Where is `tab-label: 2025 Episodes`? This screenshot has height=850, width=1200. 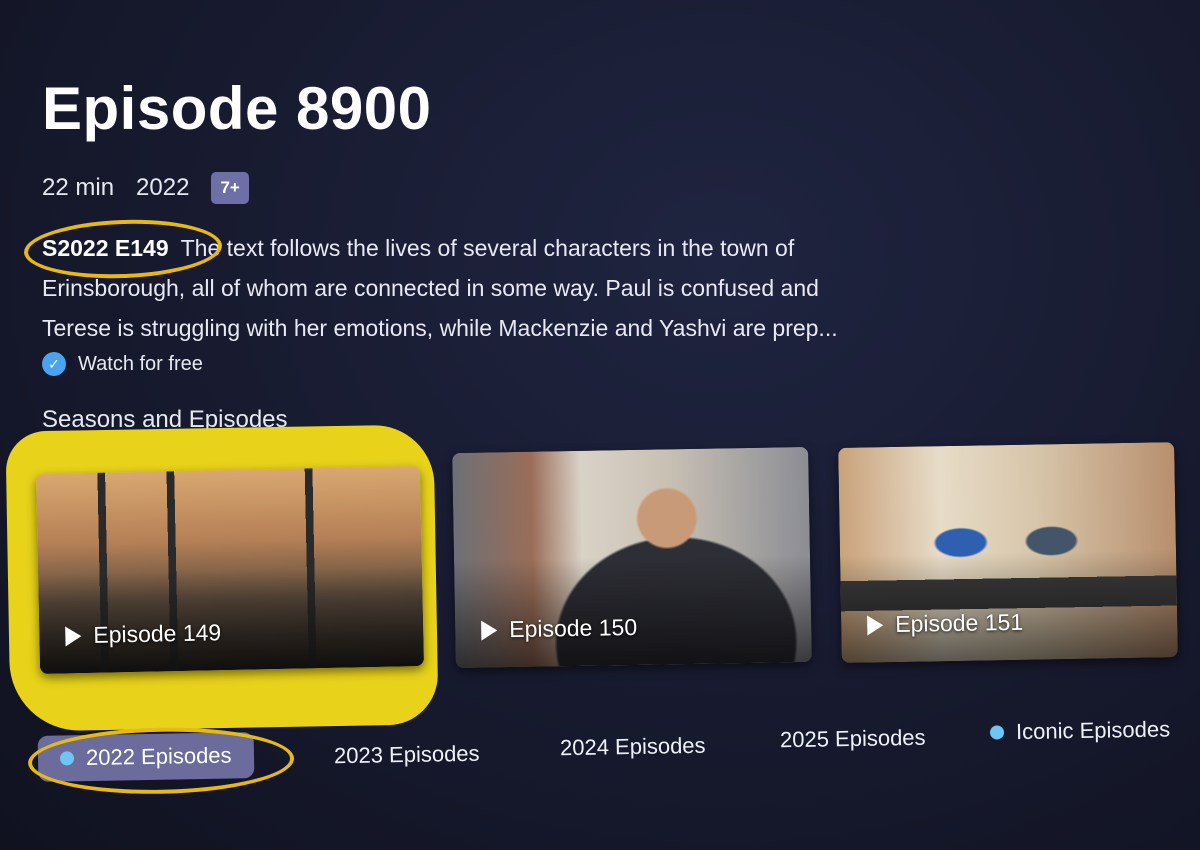 tab-label: 2025 Episodes is located at coordinates (852, 738).